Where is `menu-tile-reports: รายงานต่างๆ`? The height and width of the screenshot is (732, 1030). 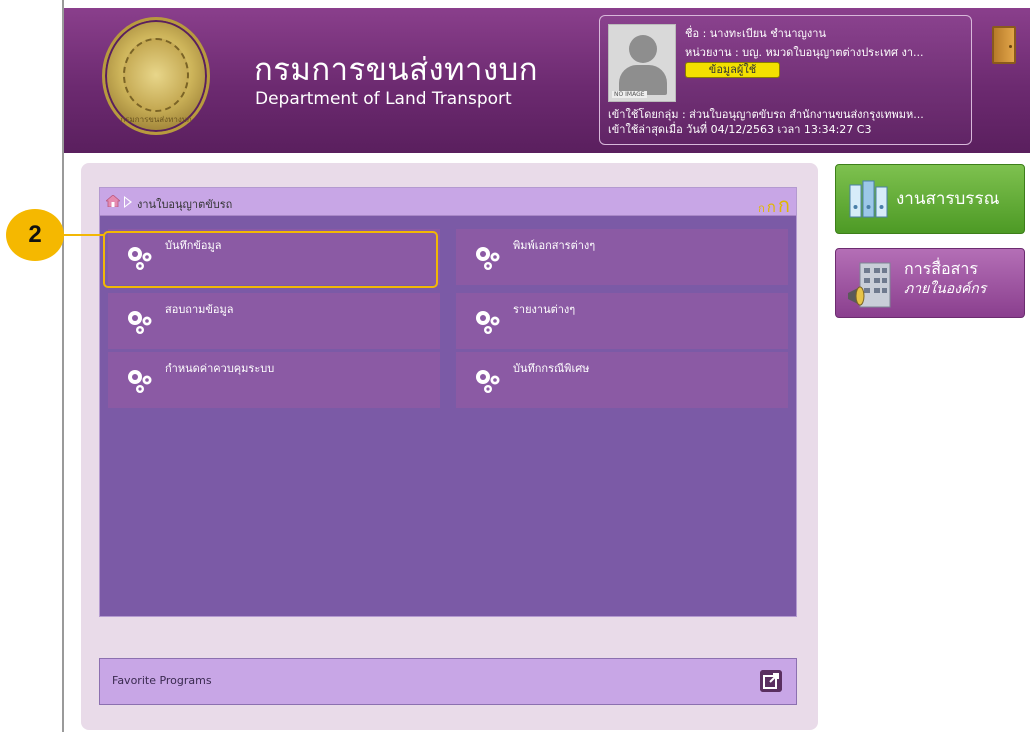
menu-tile-reports: รายงานต่างๆ is located at coordinates (622, 321).